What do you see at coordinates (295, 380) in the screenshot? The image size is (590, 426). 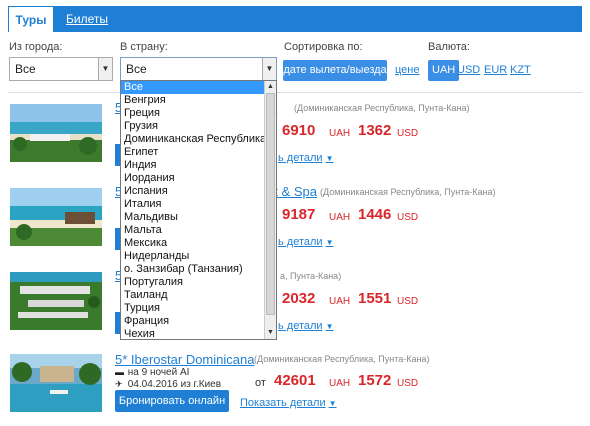 I see `price-uah: 42601` at bounding box center [295, 380].